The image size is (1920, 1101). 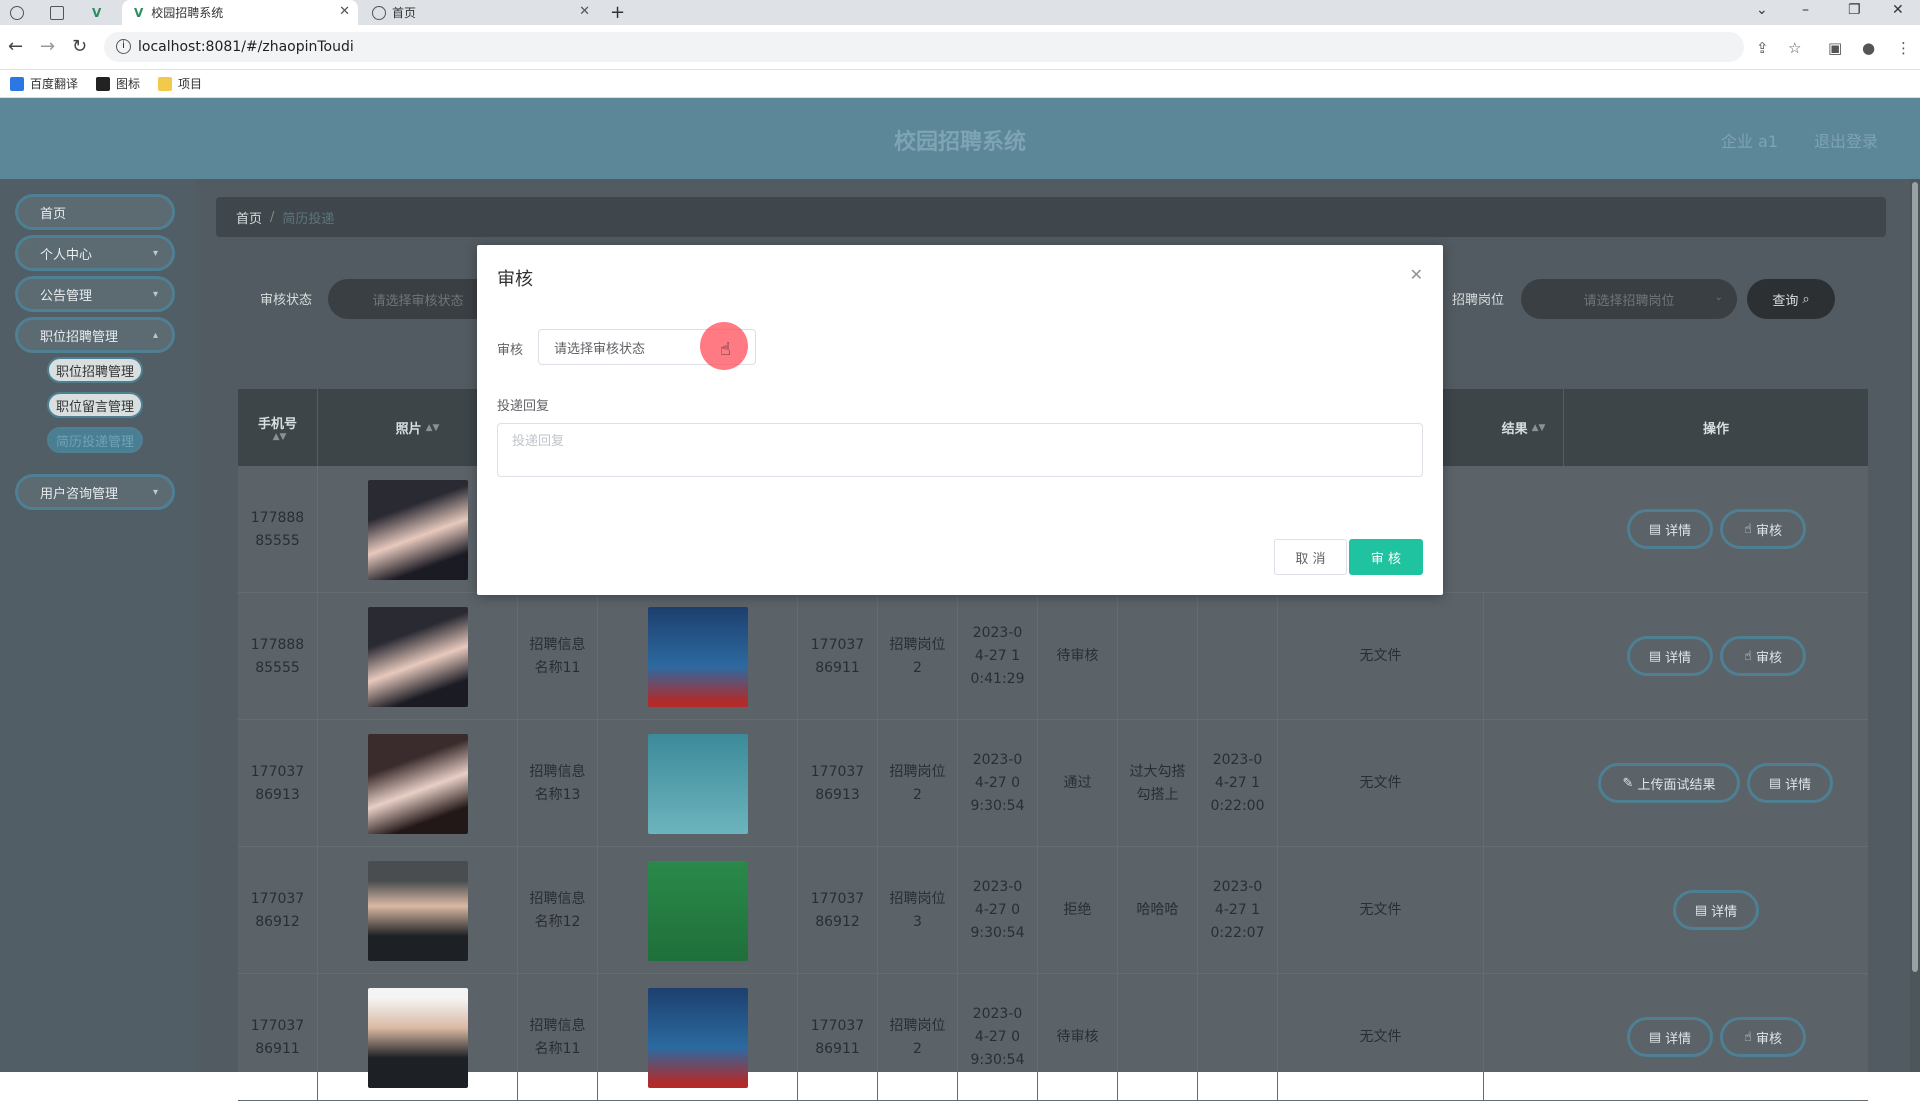 I want to click on breadcrumb-home: 首页, so click(x=249, y=217).